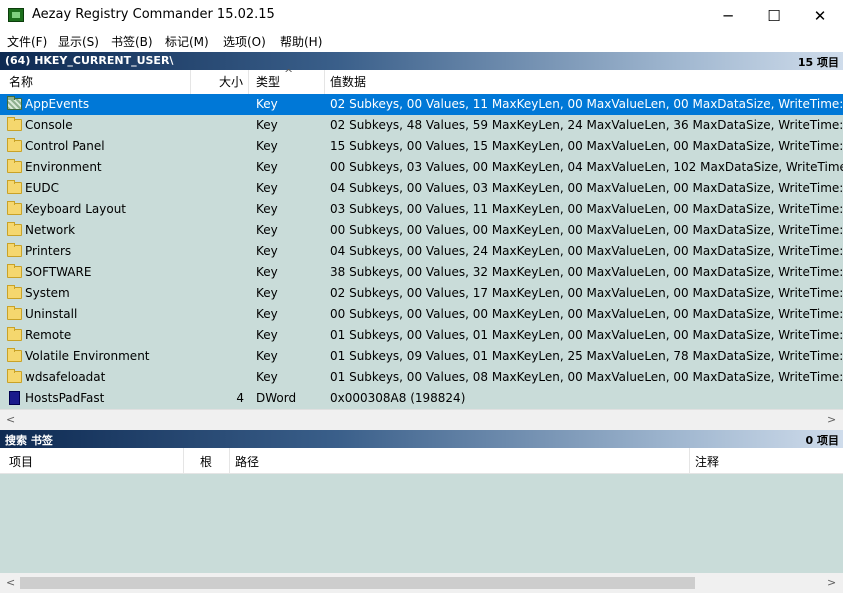 This screenshot has height=593, width=843. Describe the element at coordinates (357, 583) in the screenshot. I see `scrollbar-thumb` at that location.